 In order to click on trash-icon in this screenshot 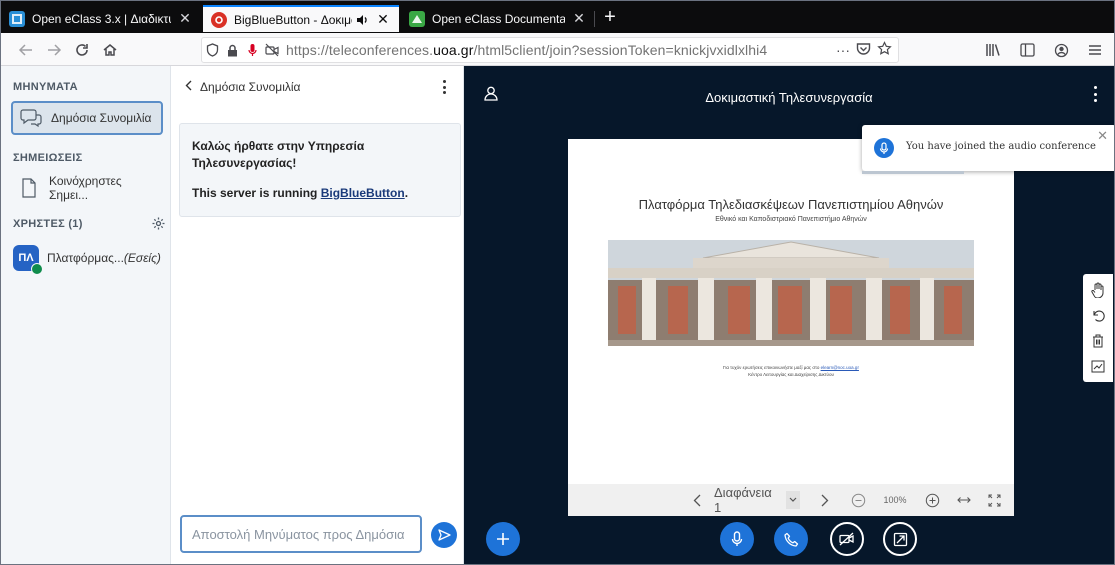, I will do `click(1098, 341)`.